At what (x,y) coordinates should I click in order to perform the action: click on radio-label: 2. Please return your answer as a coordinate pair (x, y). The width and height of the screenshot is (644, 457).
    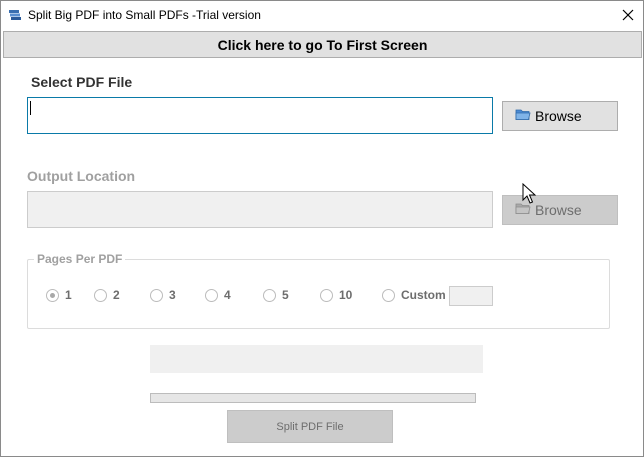
    Looking at the image, I should click on (116, 295).